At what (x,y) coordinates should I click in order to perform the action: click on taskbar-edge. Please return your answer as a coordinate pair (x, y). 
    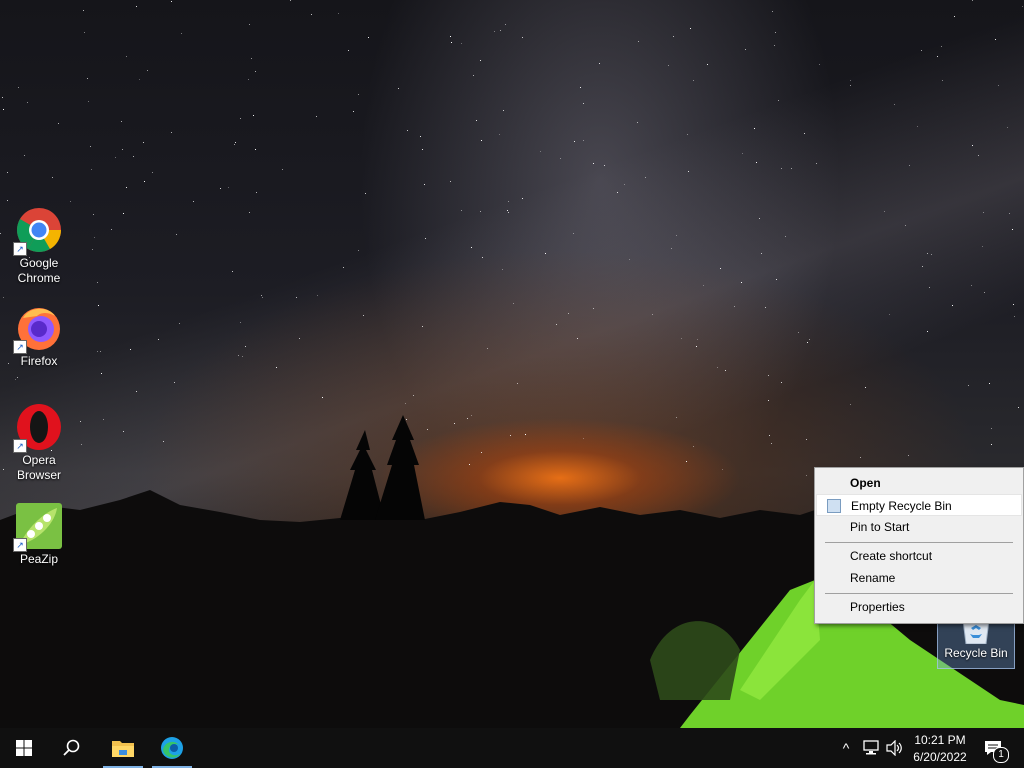
    Looking at the image, I should click on (172, 748).